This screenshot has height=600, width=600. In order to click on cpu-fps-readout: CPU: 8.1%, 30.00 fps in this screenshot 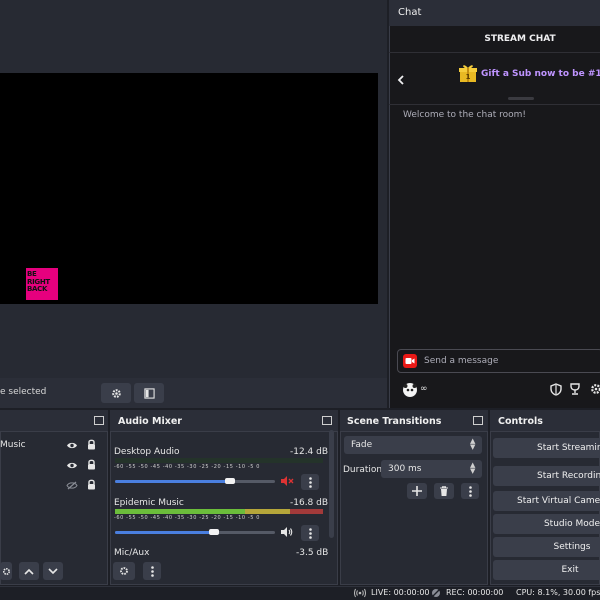, I will do `click(558, 592)`.